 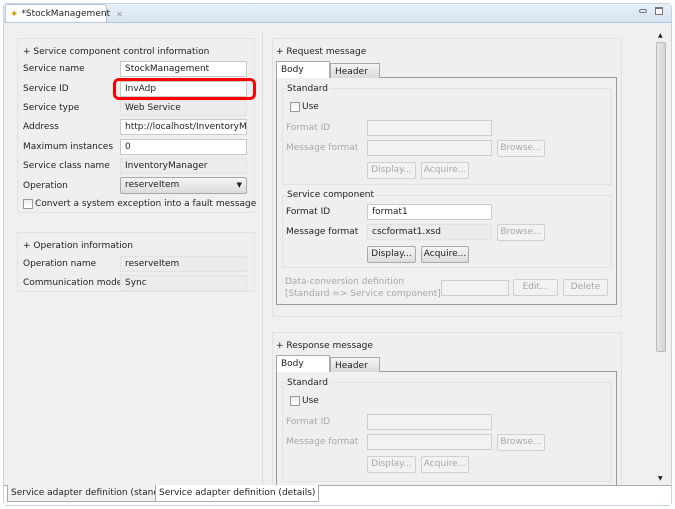 I want to click on convert-checkbox, so click(x=28, y=204).